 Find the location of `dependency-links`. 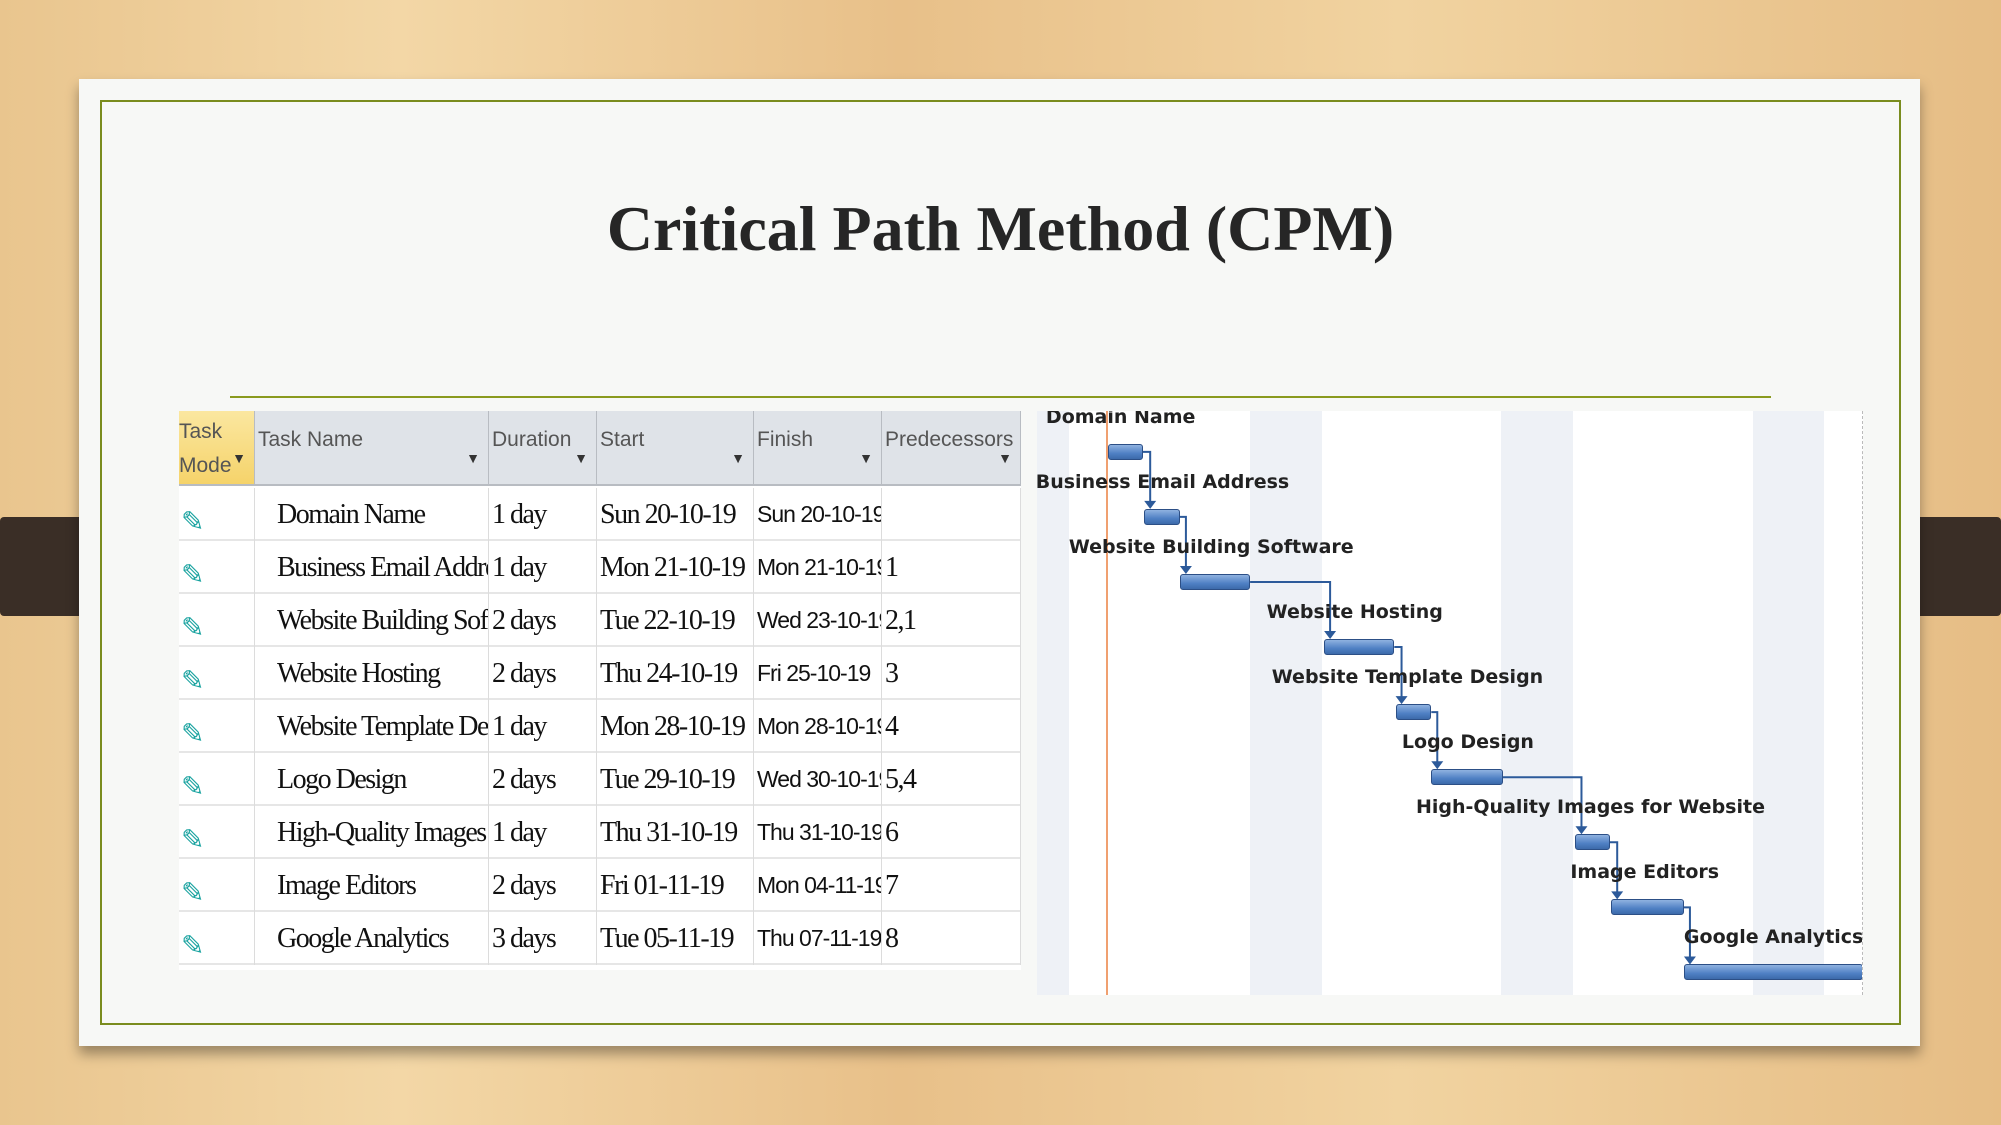

dependency-links is located at coordinates (1419, 707).